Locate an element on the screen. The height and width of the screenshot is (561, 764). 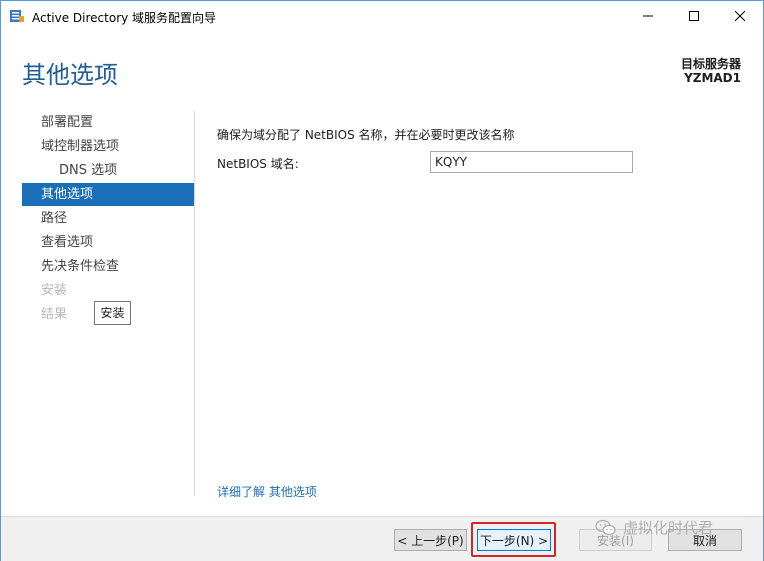
nav-item-label: 路径 is located at coordinates (54, 218).